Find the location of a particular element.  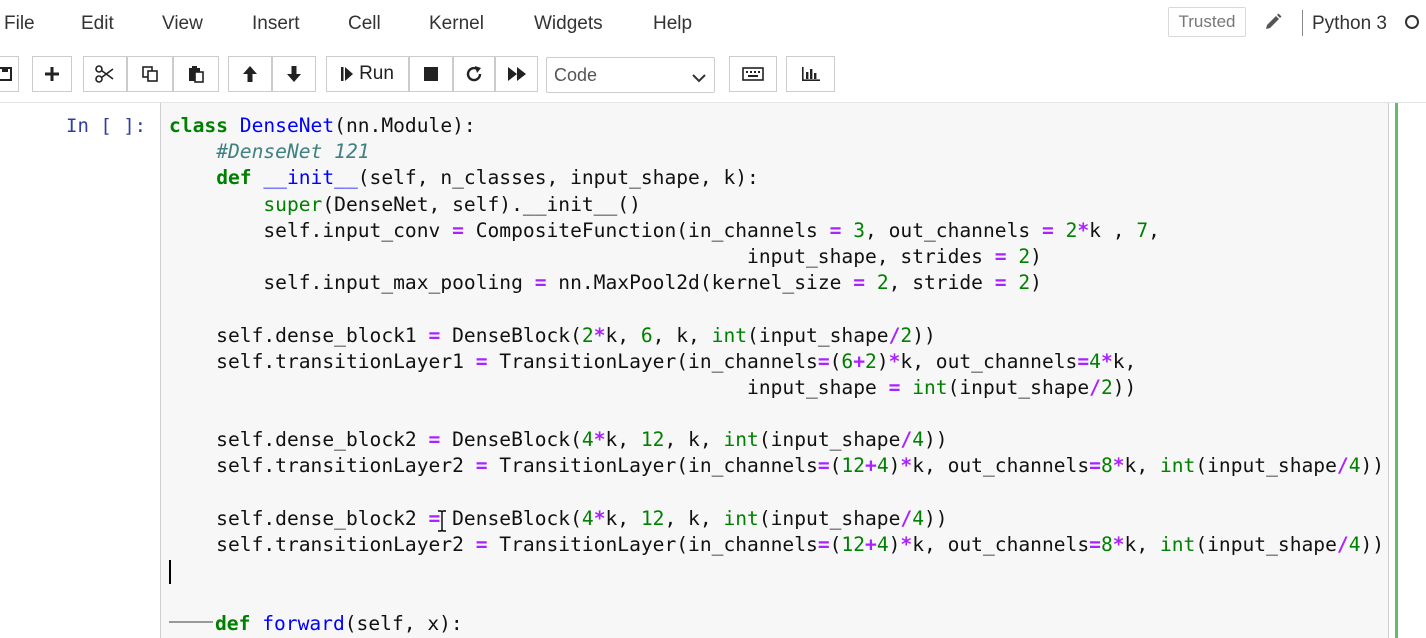

code-token: CompositeFunction(in_channels is located at coordinates (646, 230).